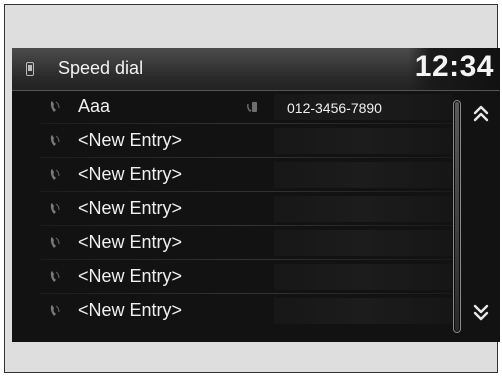  I want to click on scrollbar-thumb, so click(457, 216).